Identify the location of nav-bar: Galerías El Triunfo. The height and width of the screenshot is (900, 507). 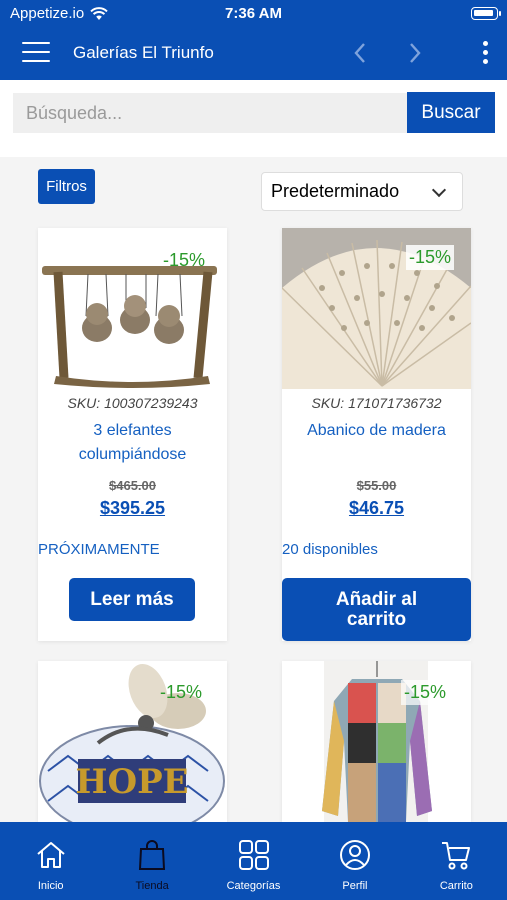
(253, 54).